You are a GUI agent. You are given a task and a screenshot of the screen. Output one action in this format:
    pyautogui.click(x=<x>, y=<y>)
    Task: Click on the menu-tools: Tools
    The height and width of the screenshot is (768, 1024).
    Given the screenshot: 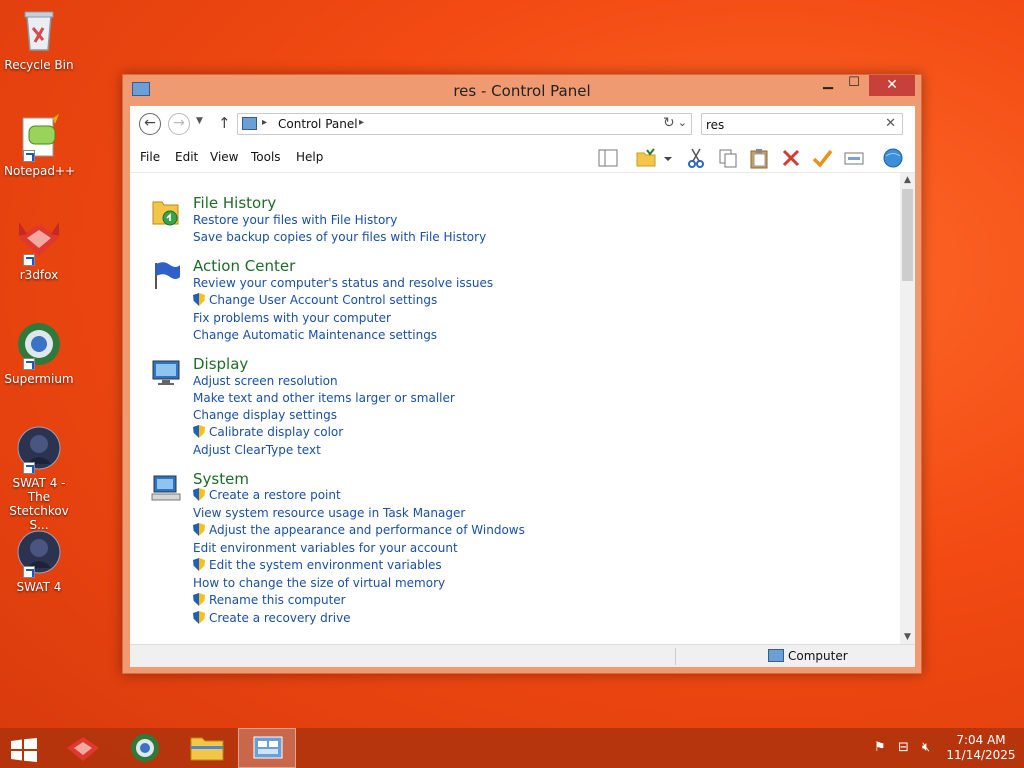 What is the action you would take?
    pyautogui.click(x=266, y=157)
    